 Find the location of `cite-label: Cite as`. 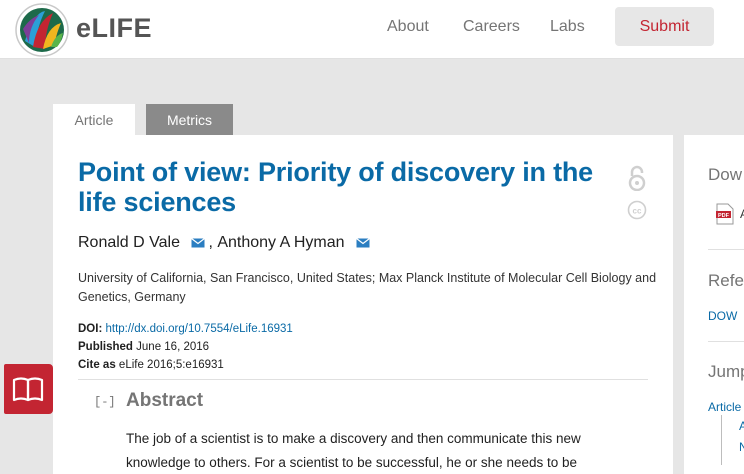

cite-label: Cite as is located at coordinates (97, 365).